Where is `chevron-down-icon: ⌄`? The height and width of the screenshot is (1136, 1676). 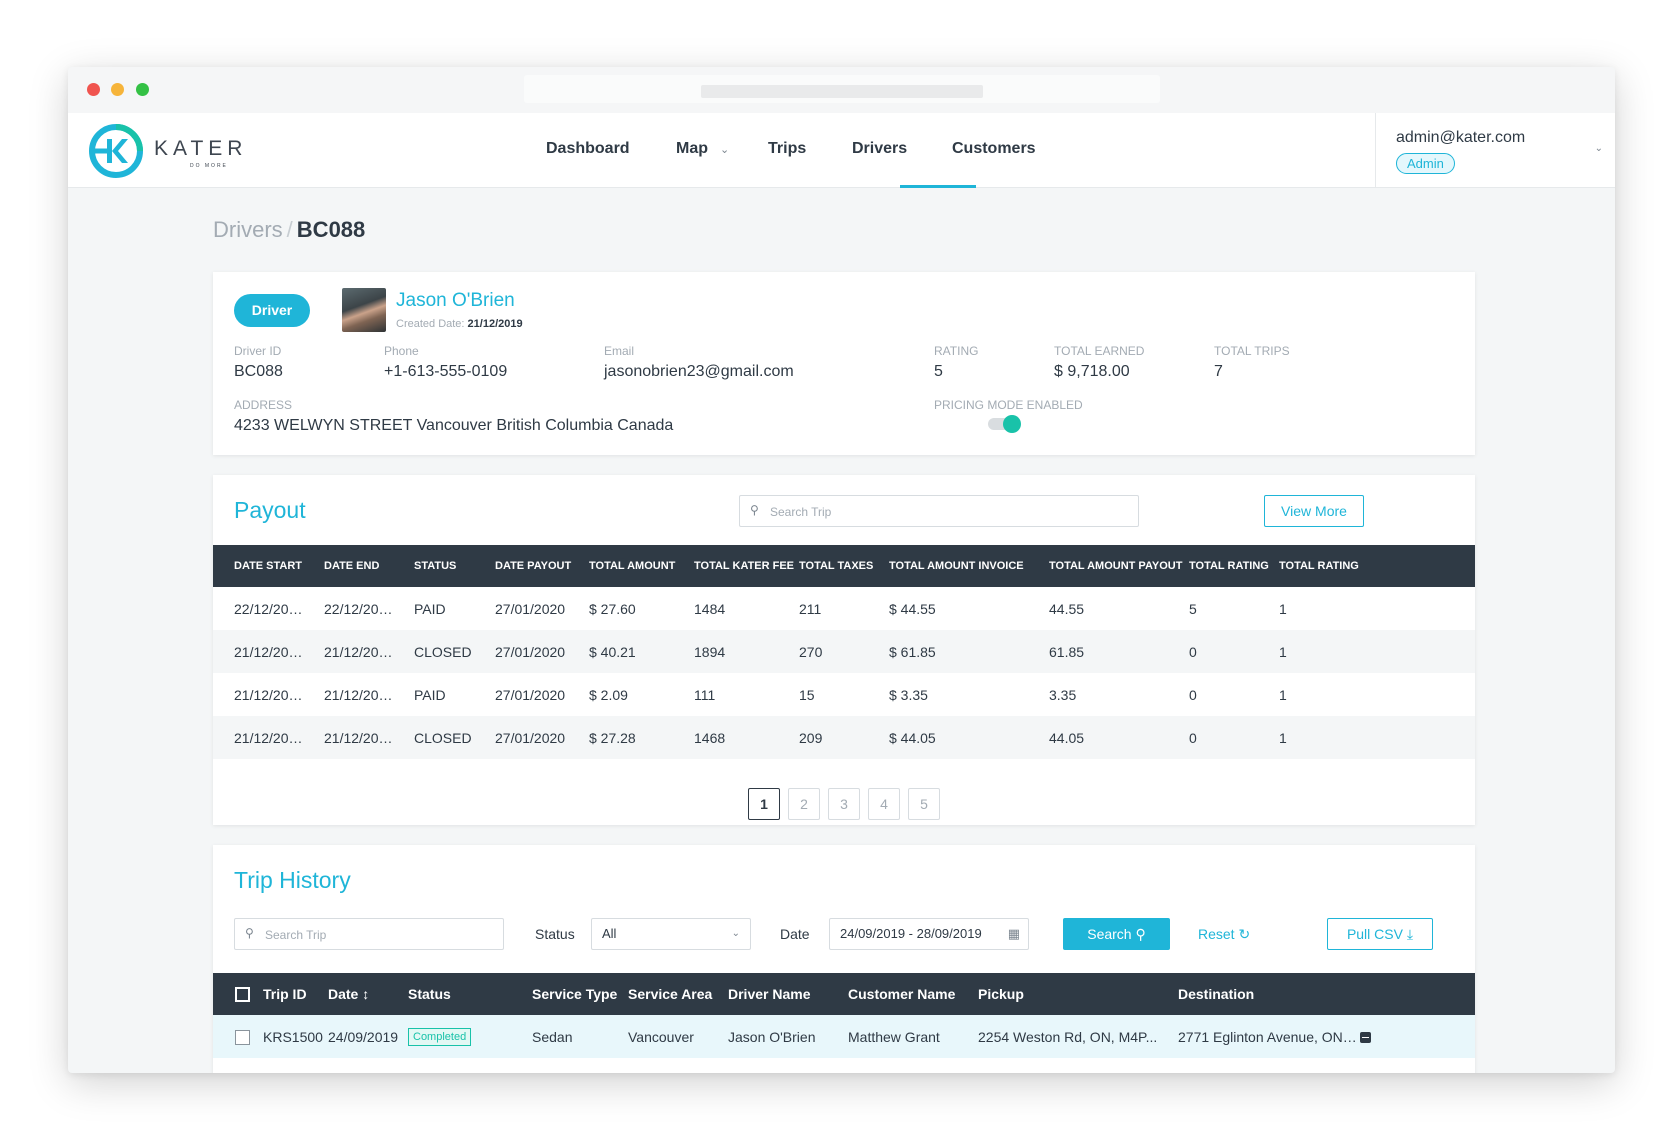
chevron-down-icon: ⌄ is located at coordinates (1599, 148).